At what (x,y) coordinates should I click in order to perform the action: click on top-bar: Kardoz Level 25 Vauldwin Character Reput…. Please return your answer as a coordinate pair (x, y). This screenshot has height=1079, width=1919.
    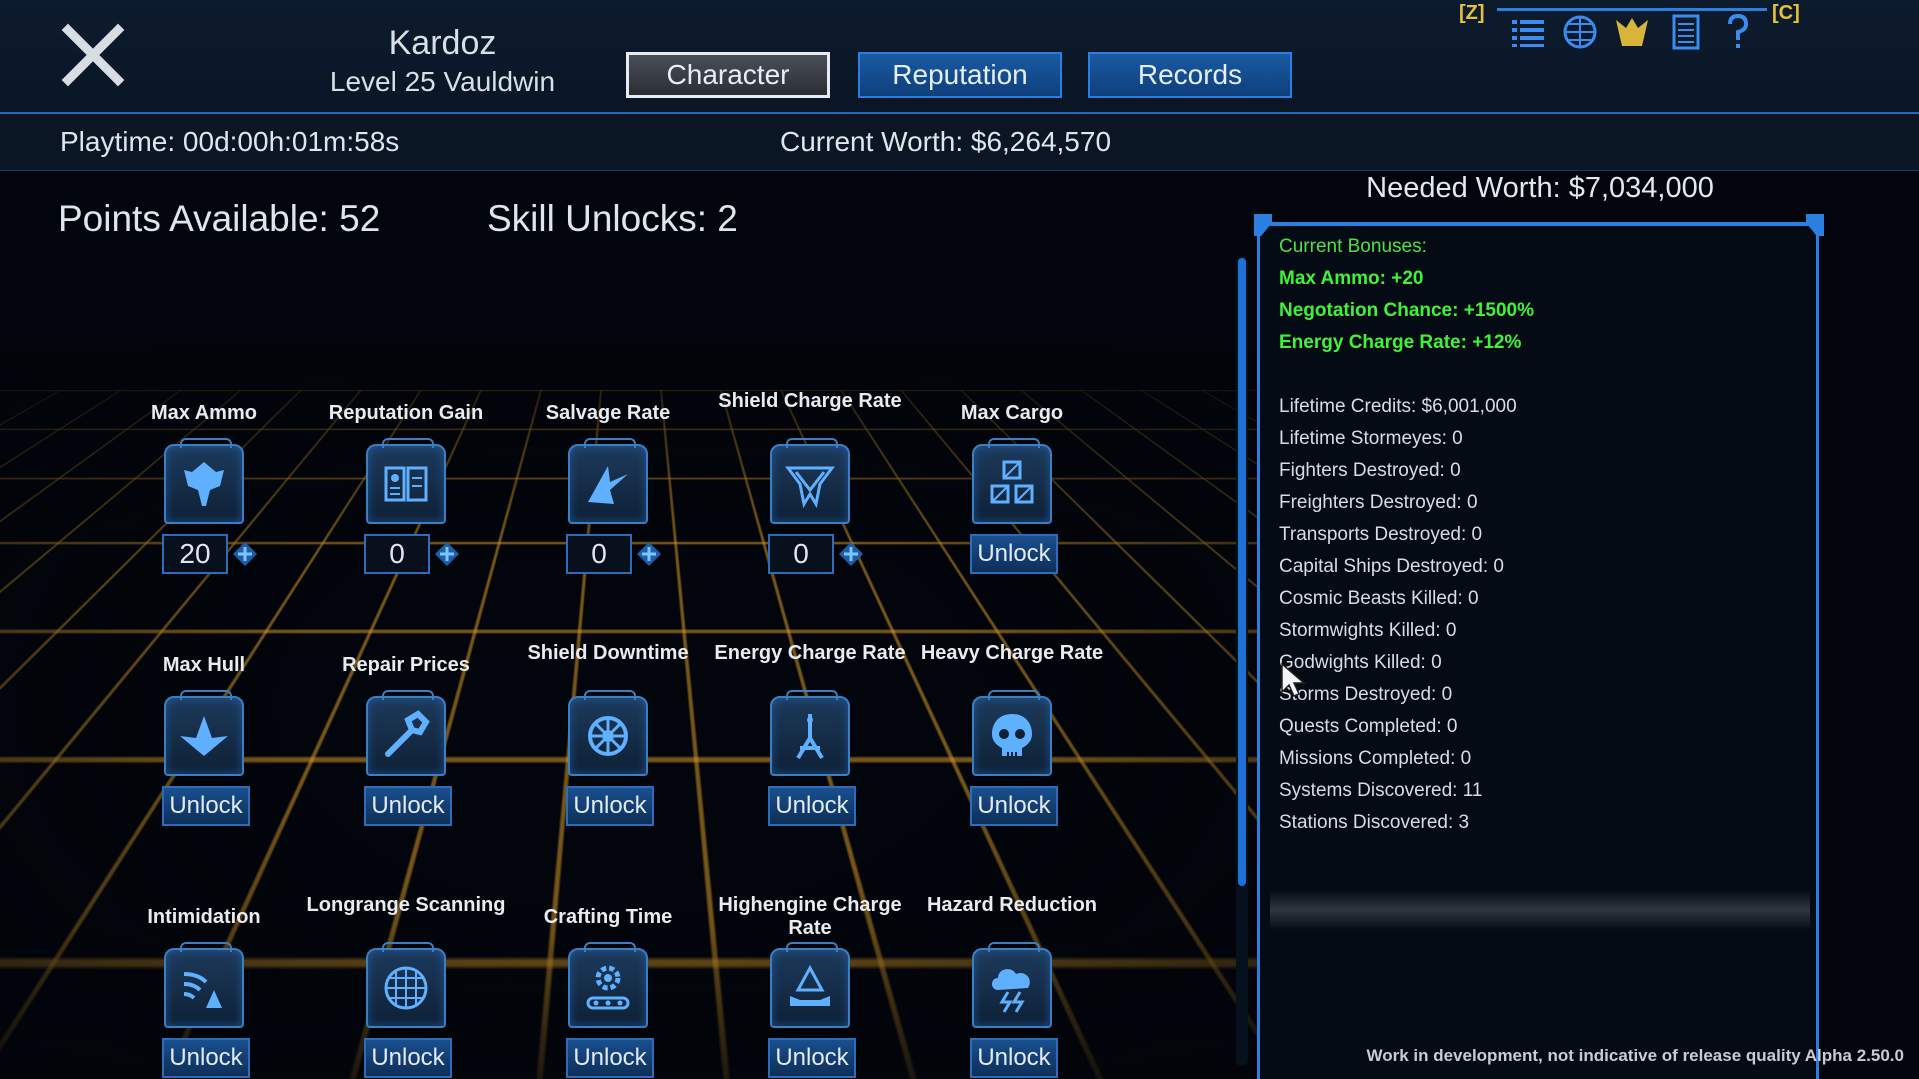
    Looking at the image, I should click on (959, 57).